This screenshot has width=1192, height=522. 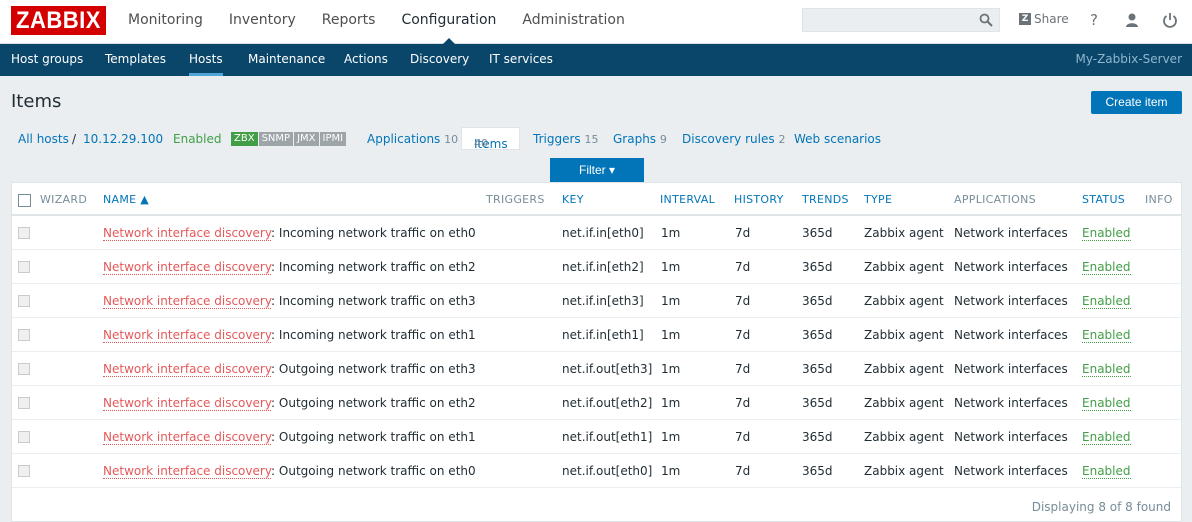 What do you see at coordinates (573, 22) in the screenshot?
I see `main-nav-administration: Administration` at bounding box center [573, 22].